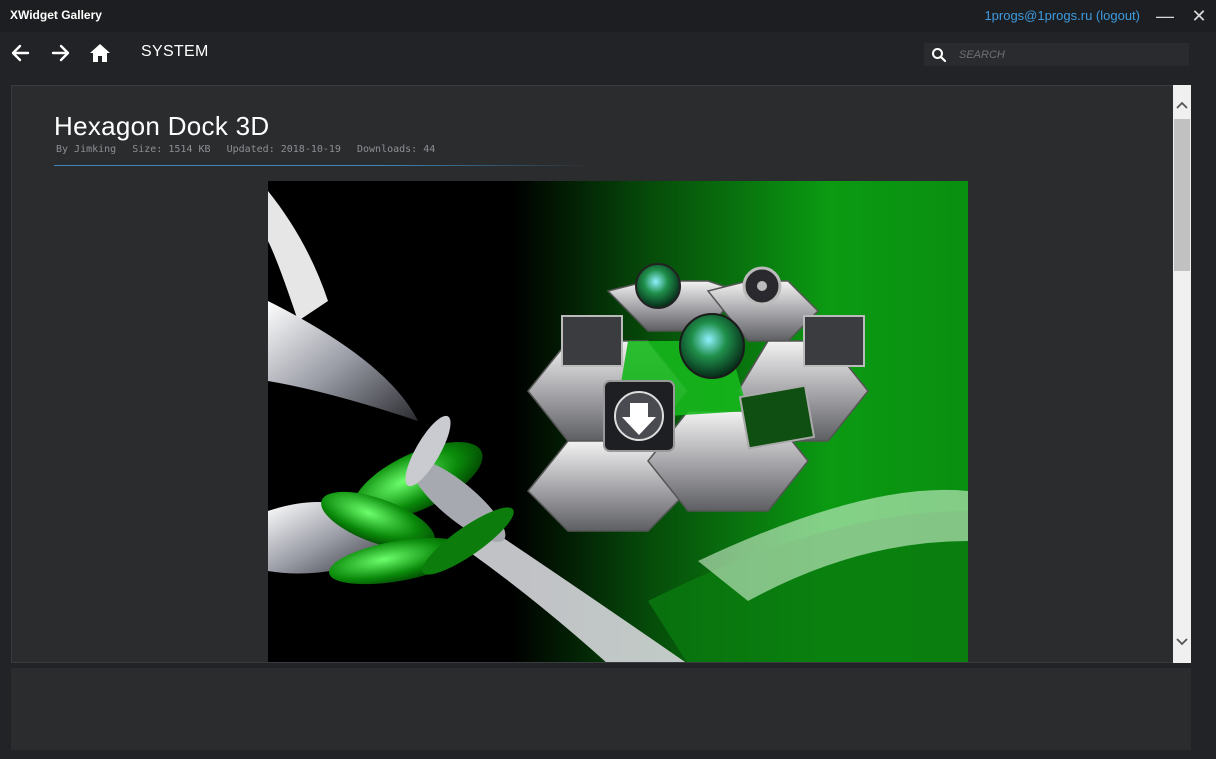 This screenshot has height=759, width=1216. What do you see at coordinates (1199, 16) in the screenshot?
I see `close-button: ✕` at bounding box center [1199, 16].